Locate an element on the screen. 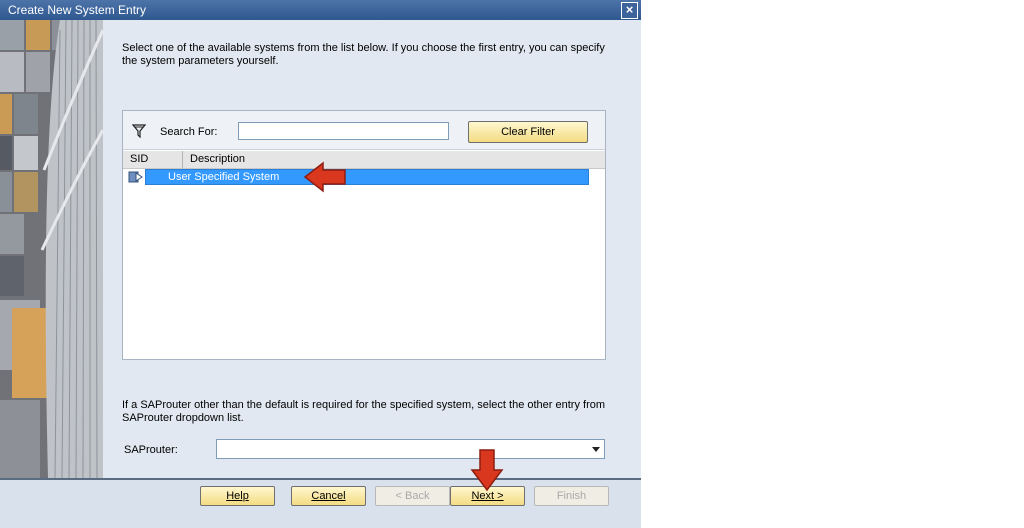  clear-filter-button: Clear Filter is located at coordinates (528, 132).